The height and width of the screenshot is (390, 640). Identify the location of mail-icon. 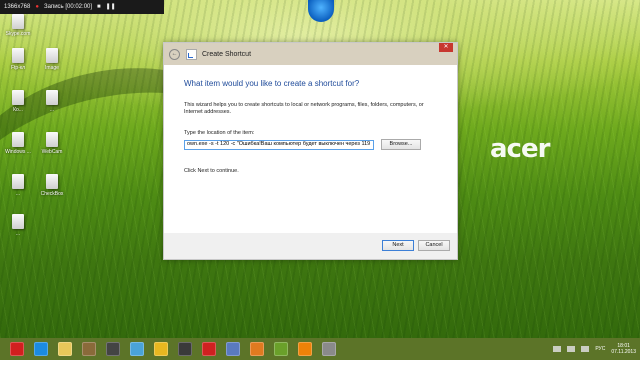
(257, 349).